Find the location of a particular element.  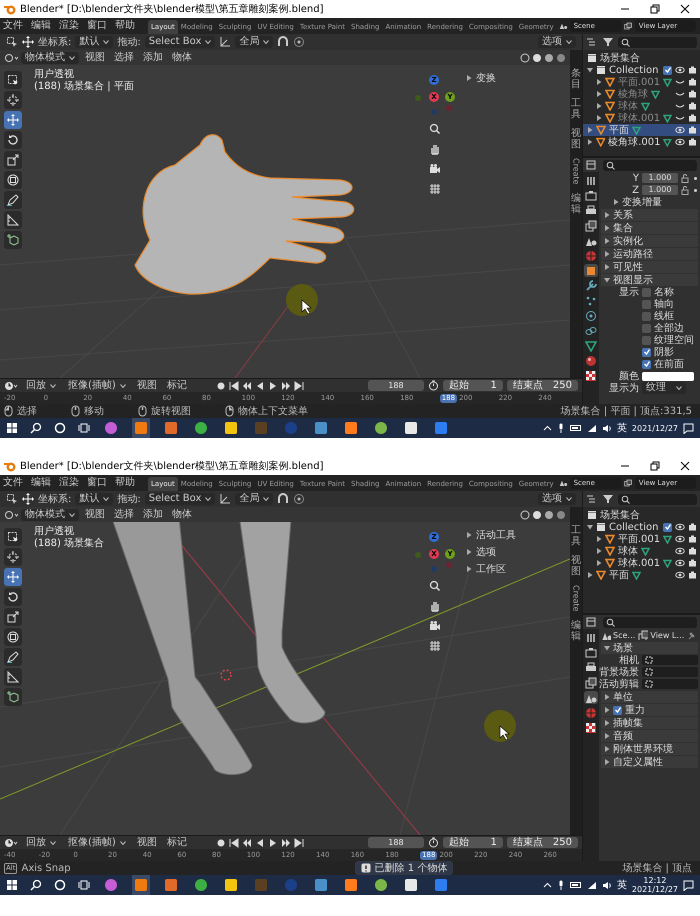

outliner-item: 棱角球.001 is located at coordinates (634, 142).